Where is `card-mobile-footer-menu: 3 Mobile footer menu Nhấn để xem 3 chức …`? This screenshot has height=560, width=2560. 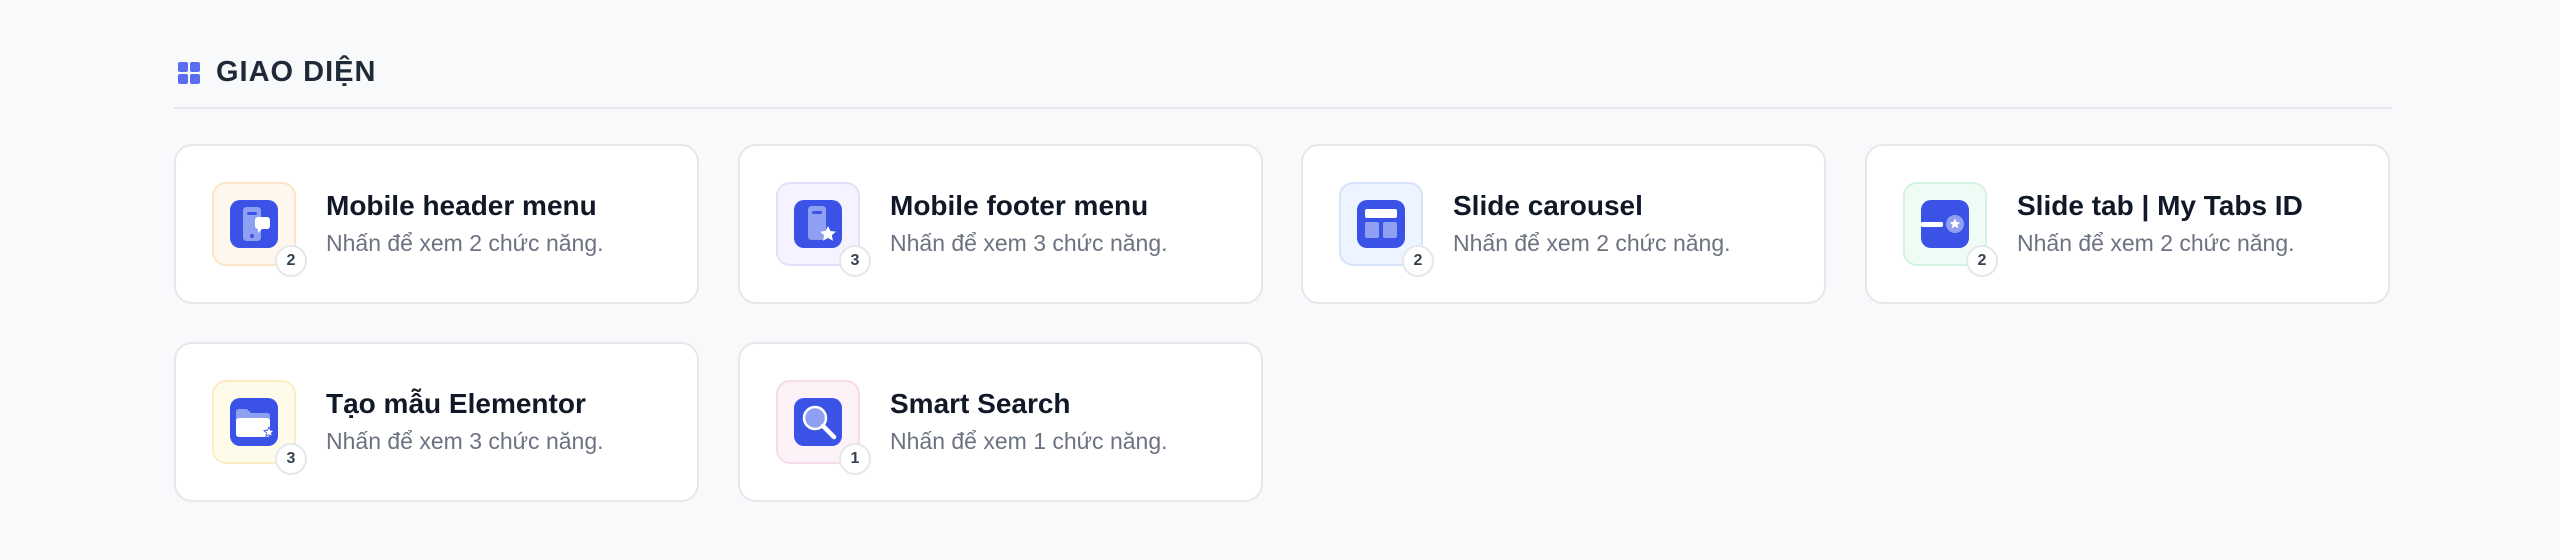 card-mobile-footer-menu: 3 Mobile footer menu Nhấn để xem 3 chức … is located at coordinates (1000, 224).